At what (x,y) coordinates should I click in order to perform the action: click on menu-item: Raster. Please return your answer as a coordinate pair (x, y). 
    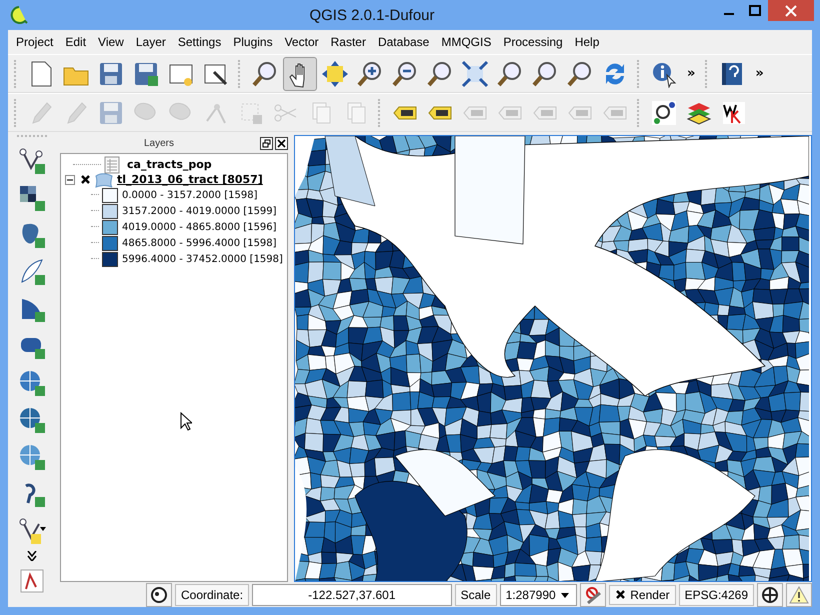
    Looking at the image, I should click on (348, 42).